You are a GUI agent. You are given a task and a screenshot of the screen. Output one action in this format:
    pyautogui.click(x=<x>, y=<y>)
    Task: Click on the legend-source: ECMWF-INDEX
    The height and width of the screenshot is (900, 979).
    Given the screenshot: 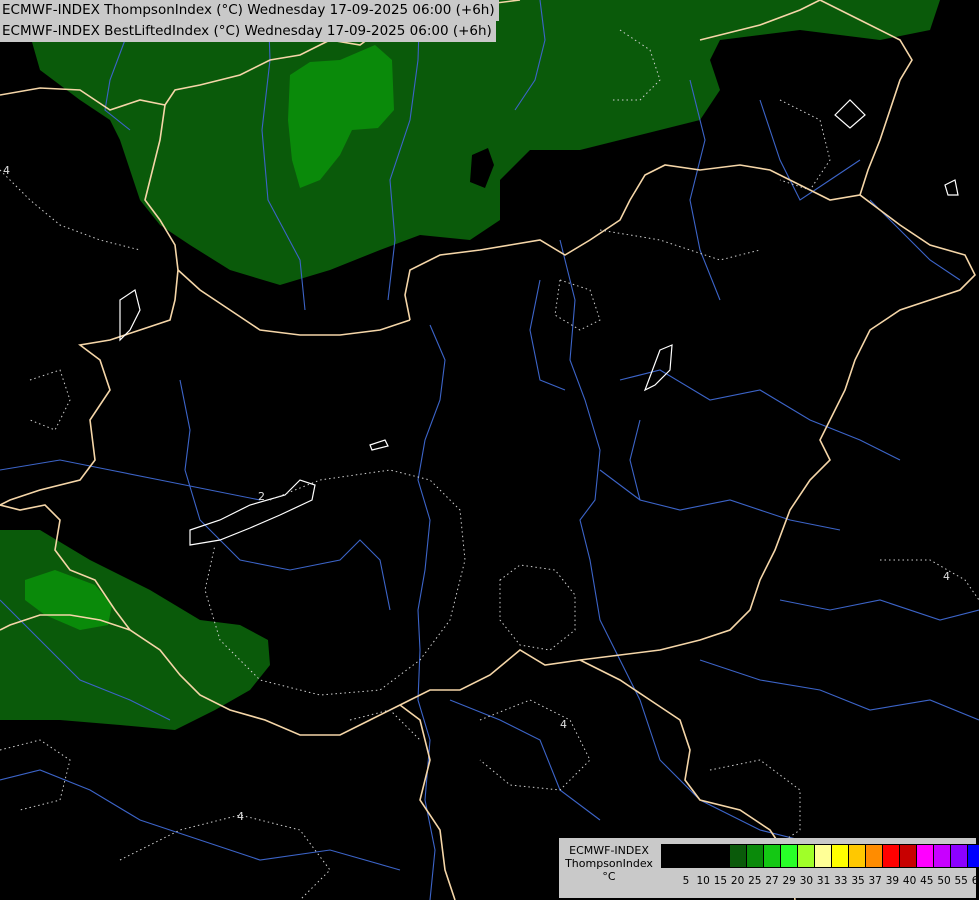 What is the action you would take?
    pyautogui.click(x=609, y=850)
    